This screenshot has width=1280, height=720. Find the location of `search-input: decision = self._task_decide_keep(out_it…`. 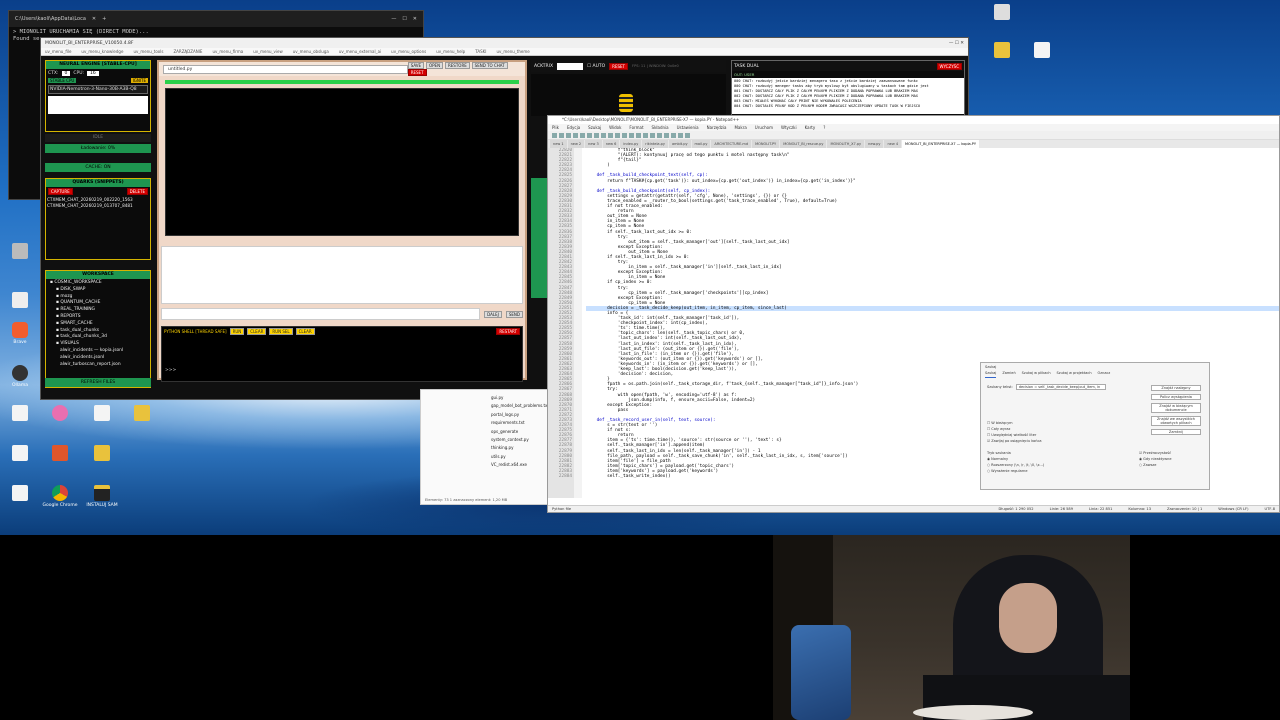

search-input: decision = self._task_decide_keep(out_it… is located at coordinates (1060, 387).